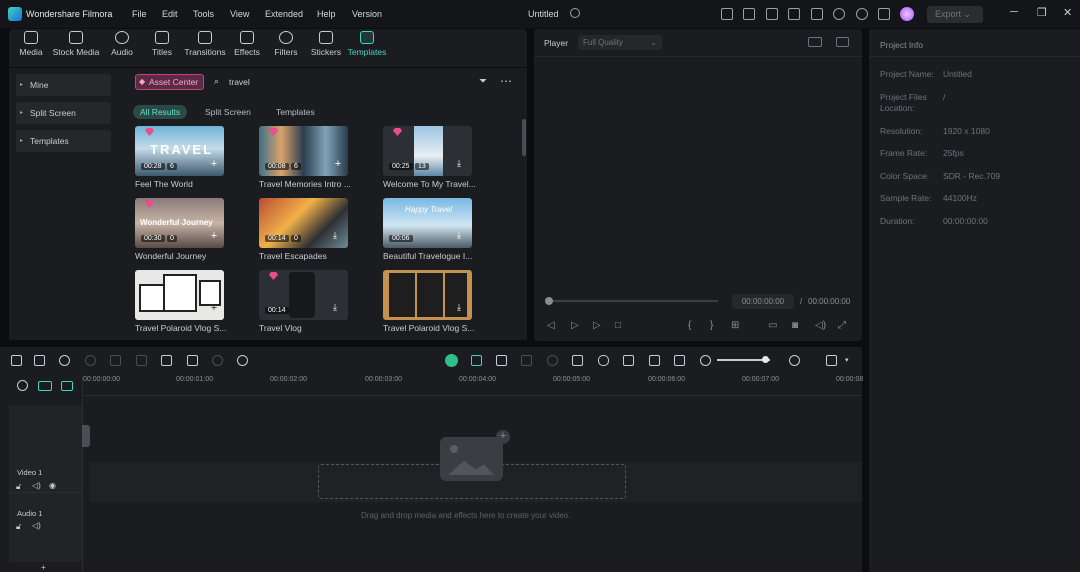  I want to click on gift-icon, so click(727, 14).